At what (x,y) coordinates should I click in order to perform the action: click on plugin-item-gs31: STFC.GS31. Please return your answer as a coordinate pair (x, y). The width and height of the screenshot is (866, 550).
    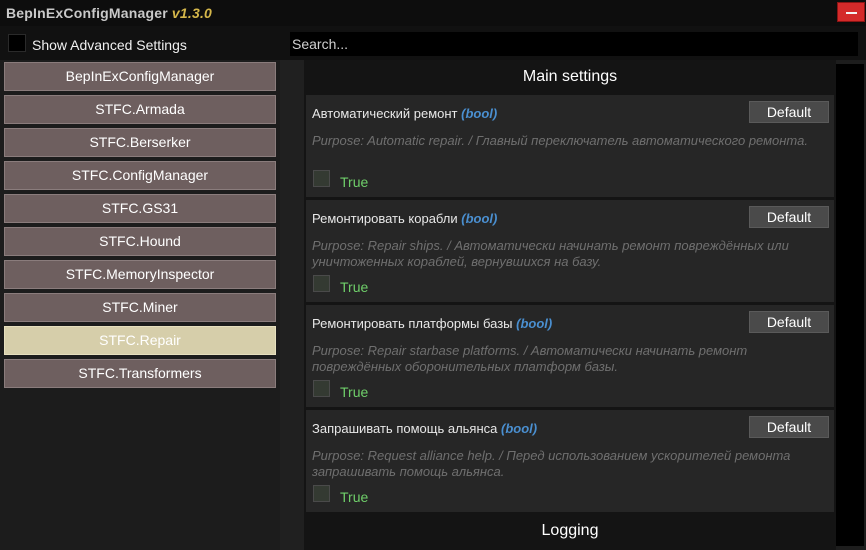
    Looking at the image, I should click on (140, 208).